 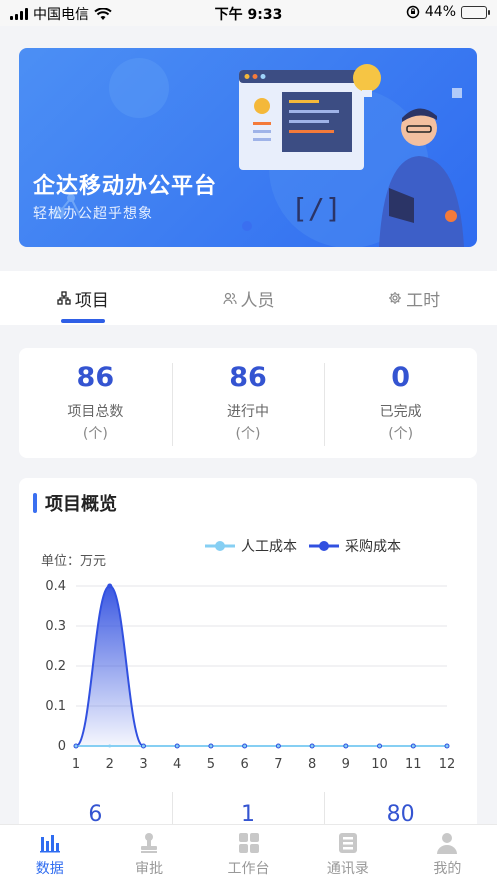 What do you see at coordinates (55, 626) in the screenshot?
I see `y-tick-label: 0.3` at bounding box center [55, 626].